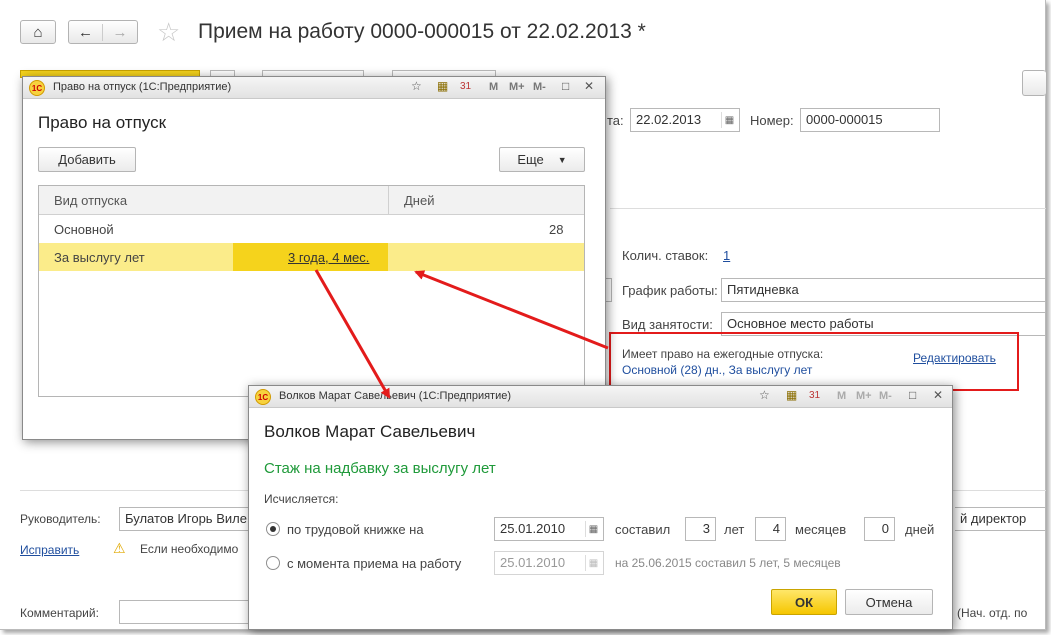 The height and width of the screenshot is (635, 1051). Describe the element at coordinates (511, 310) in the screenshot. I see `arrow-to-leave-row` at that location.